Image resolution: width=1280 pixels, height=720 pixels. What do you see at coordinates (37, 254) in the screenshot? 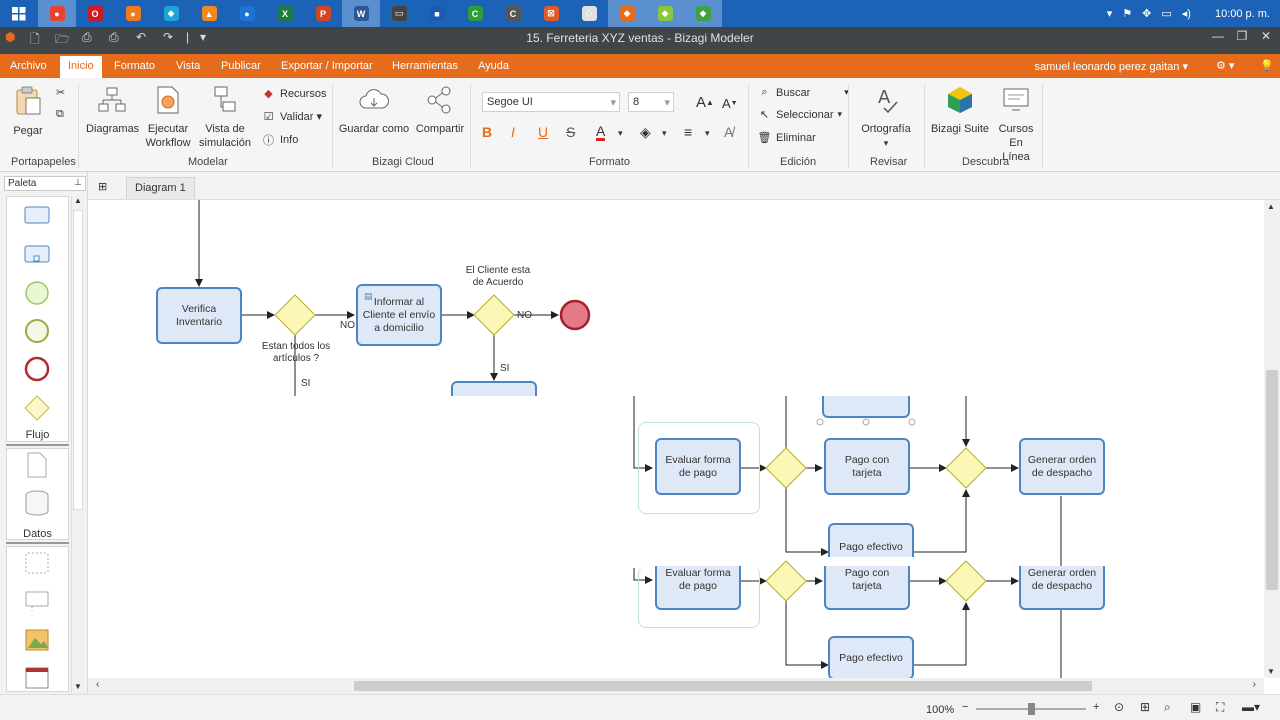
I see `subprocess-shape-icon` at bounding box center [37, 254].